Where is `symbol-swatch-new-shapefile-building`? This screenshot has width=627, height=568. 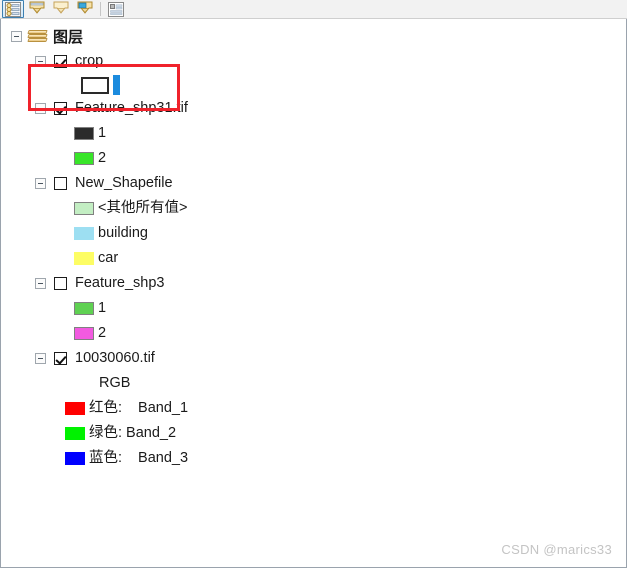
symbol-swatch-new-shapefile-building is located at coordinates (84, 233).